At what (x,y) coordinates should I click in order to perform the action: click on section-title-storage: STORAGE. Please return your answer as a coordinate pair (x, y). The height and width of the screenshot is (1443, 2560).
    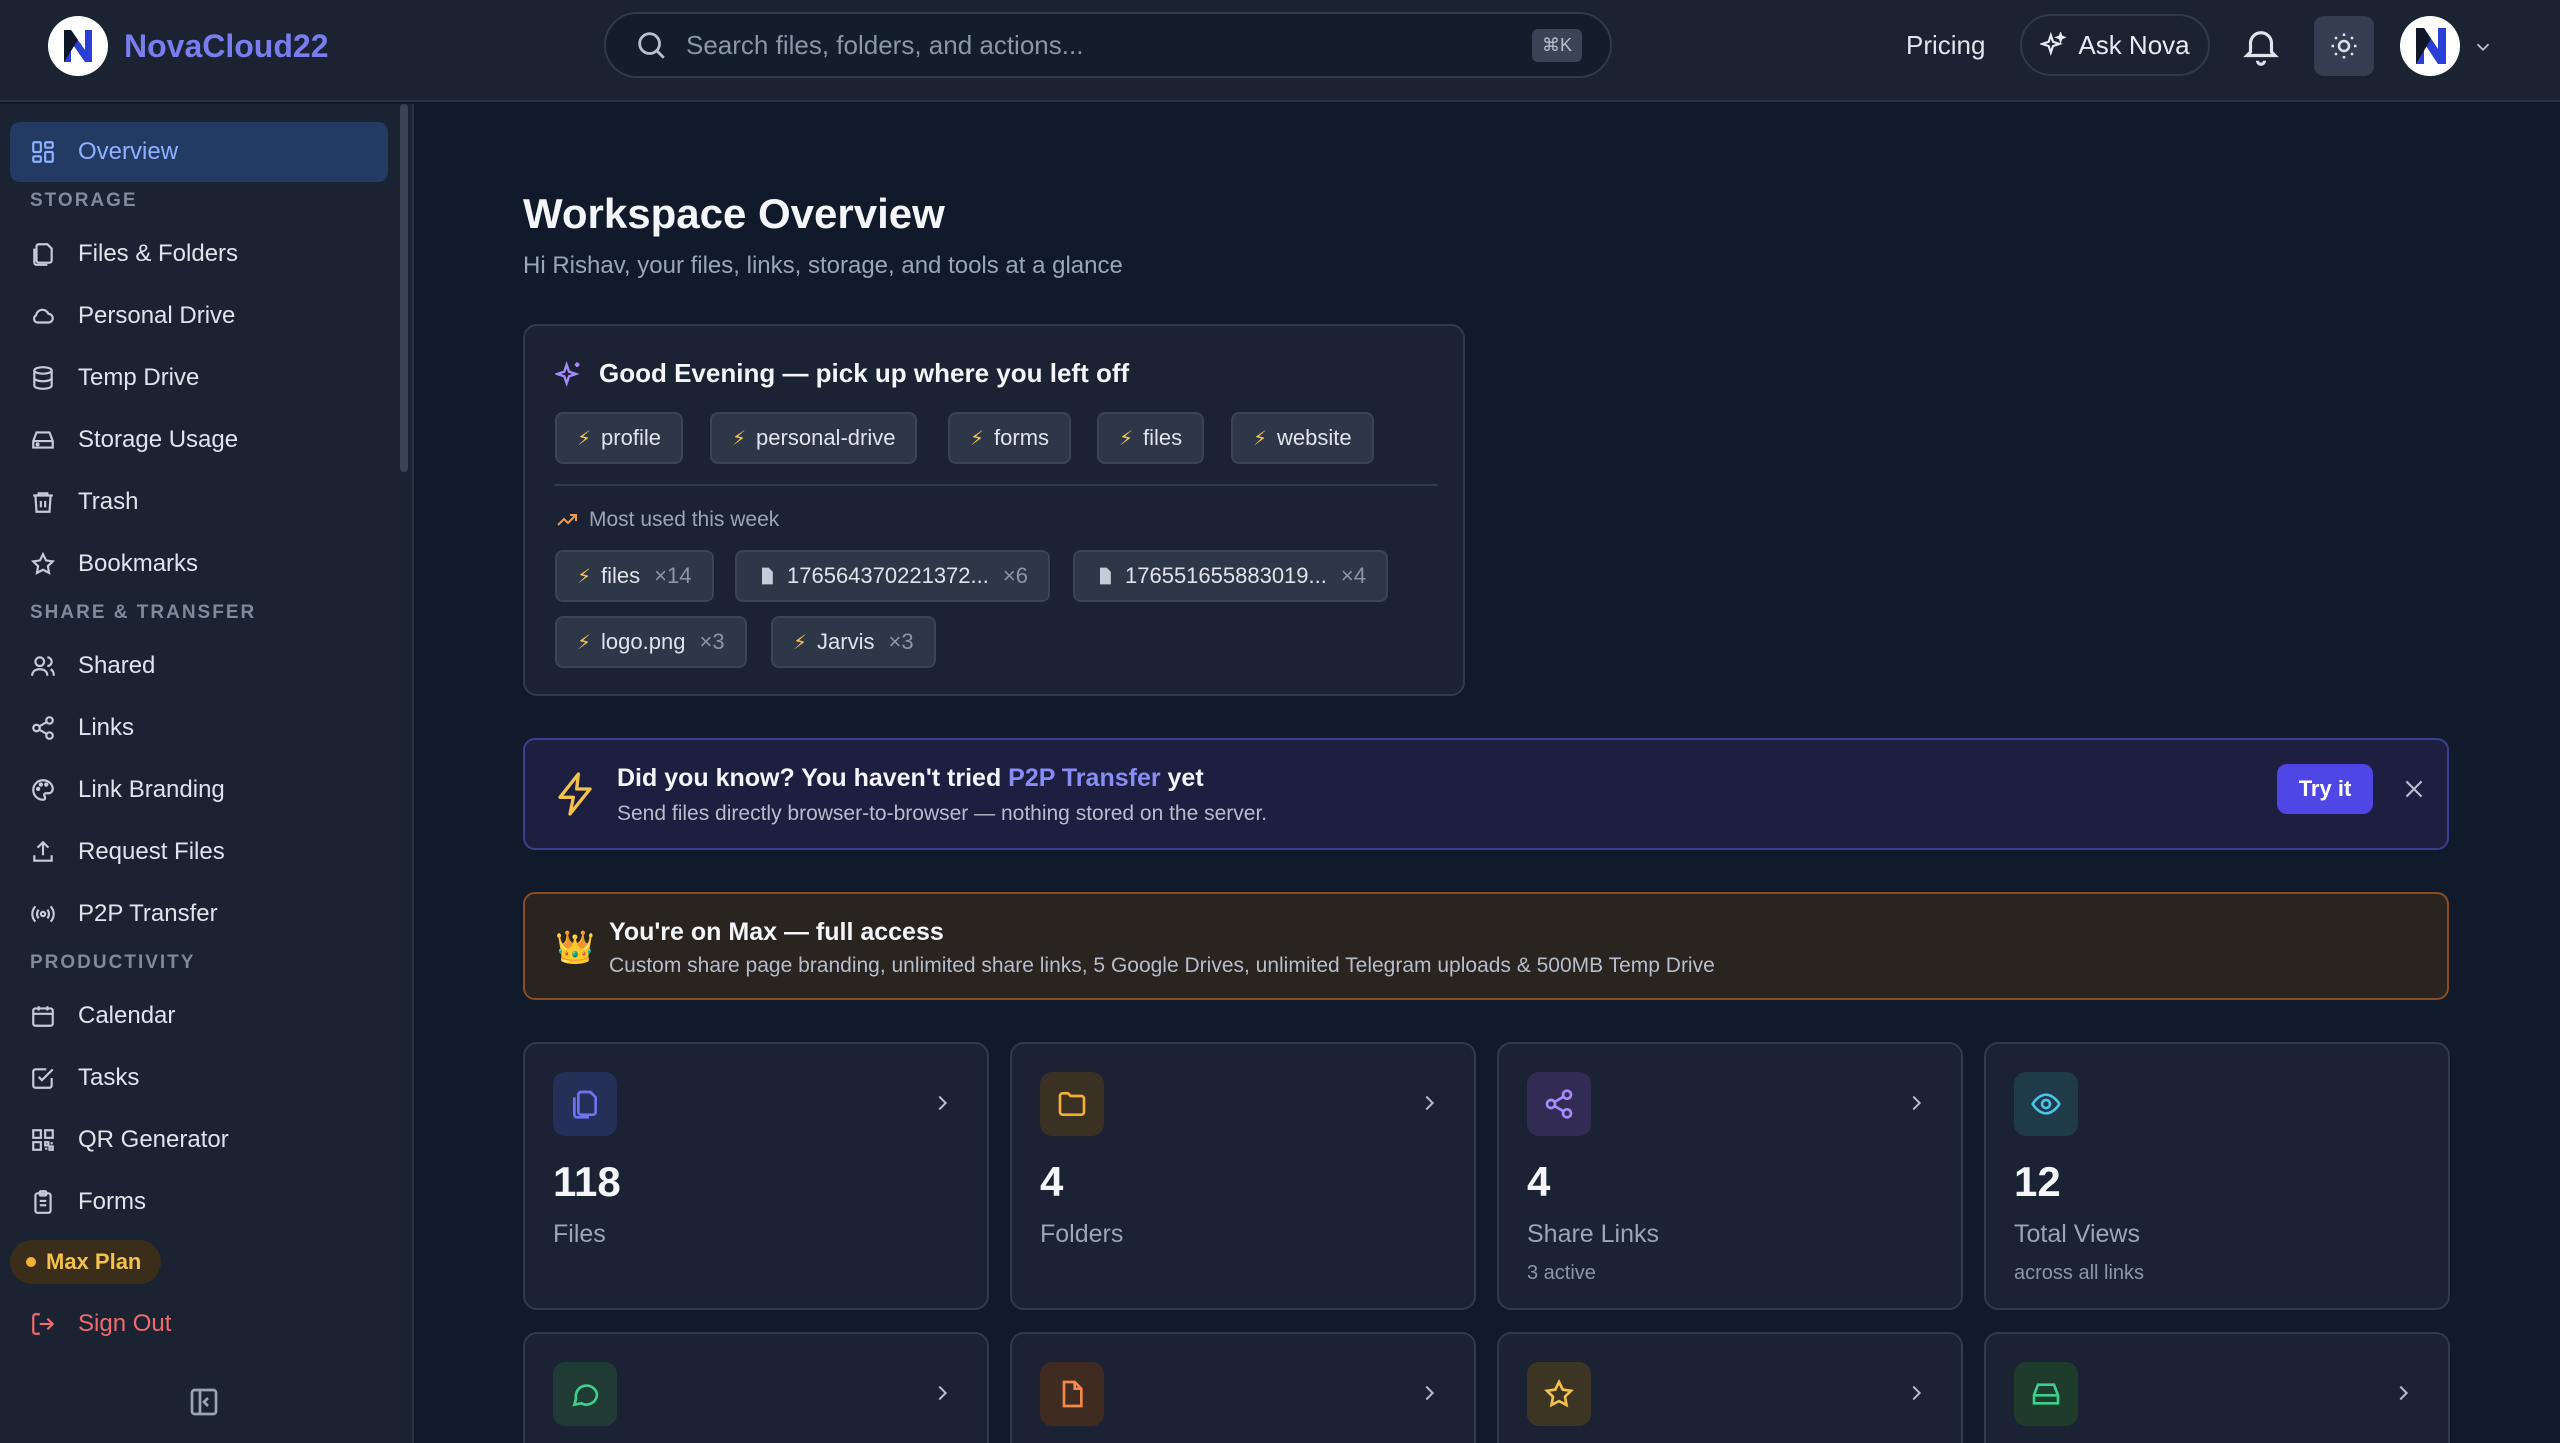
    Looking at the image, I should click on (84, 200).